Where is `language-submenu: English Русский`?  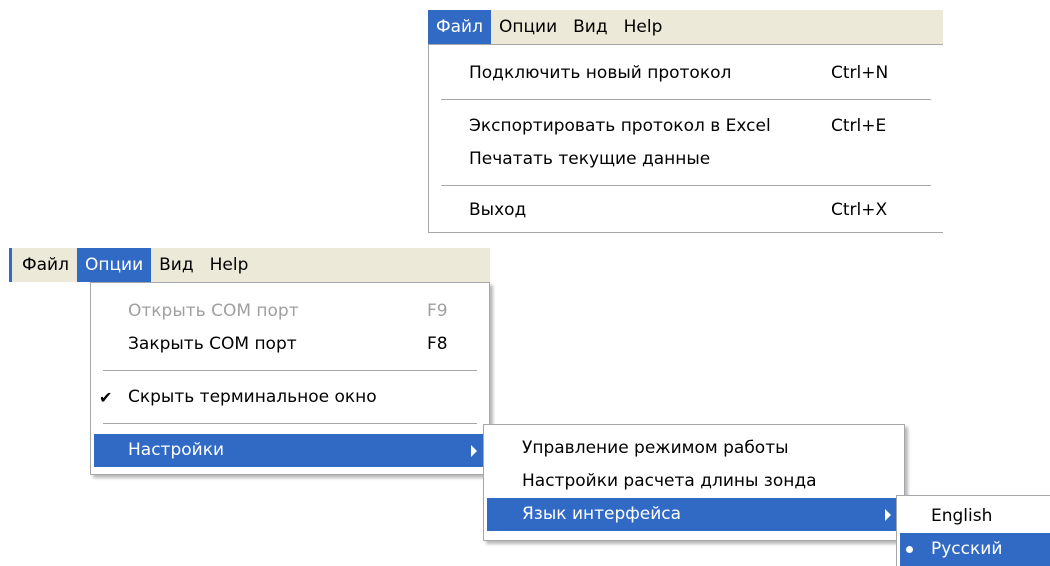
language-submenu: English Русский is located at coordinates (973, 530).